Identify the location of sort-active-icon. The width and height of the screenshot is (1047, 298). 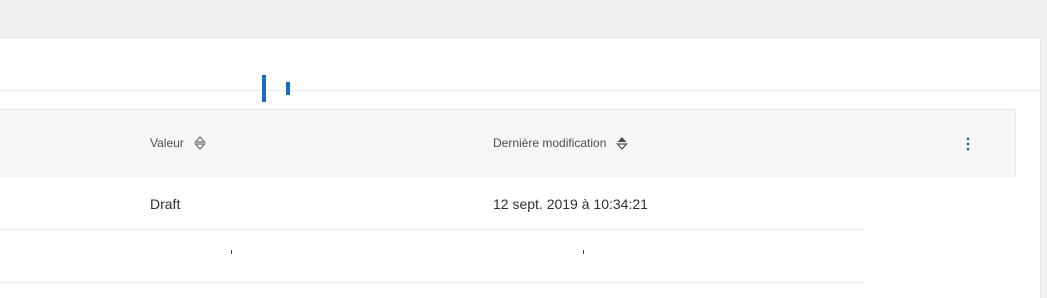
(622, 143).